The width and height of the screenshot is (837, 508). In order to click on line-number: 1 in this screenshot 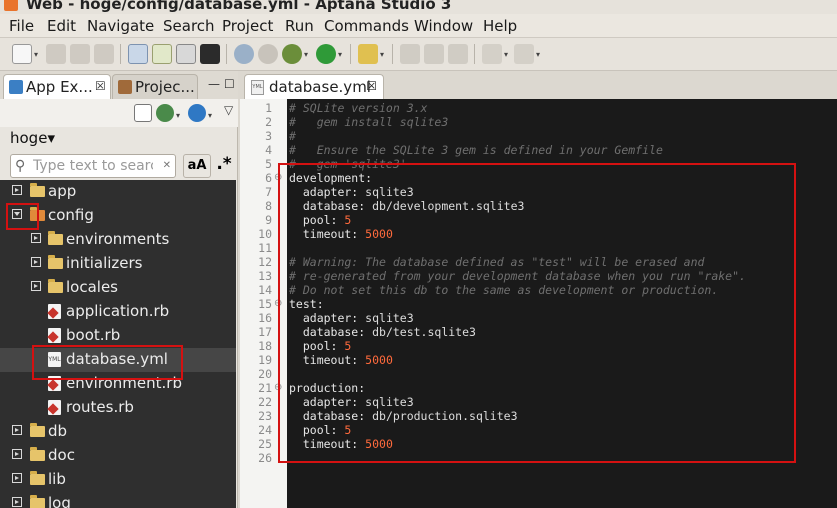, I will do `click(268, 108)`.